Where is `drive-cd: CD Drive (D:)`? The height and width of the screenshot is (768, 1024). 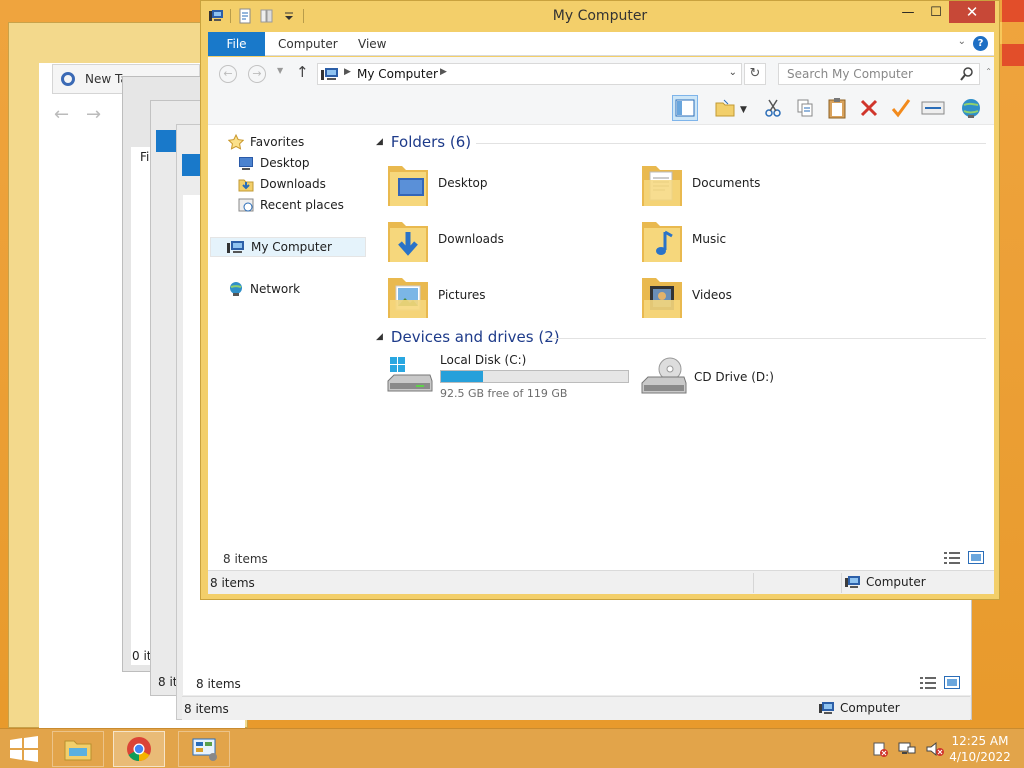 drive-cd: CD Drive (D:) is located at coordinates (707, 377).